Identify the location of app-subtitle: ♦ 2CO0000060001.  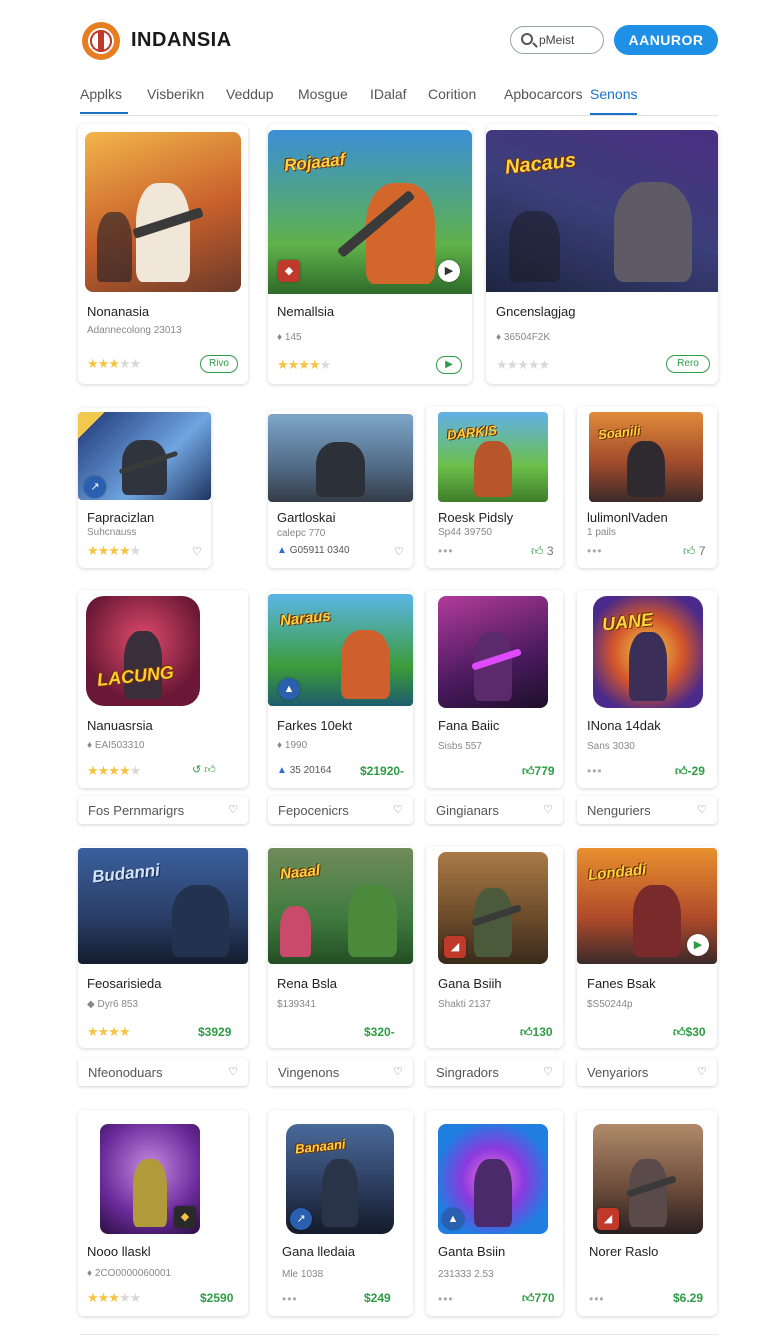
(129, 1273).